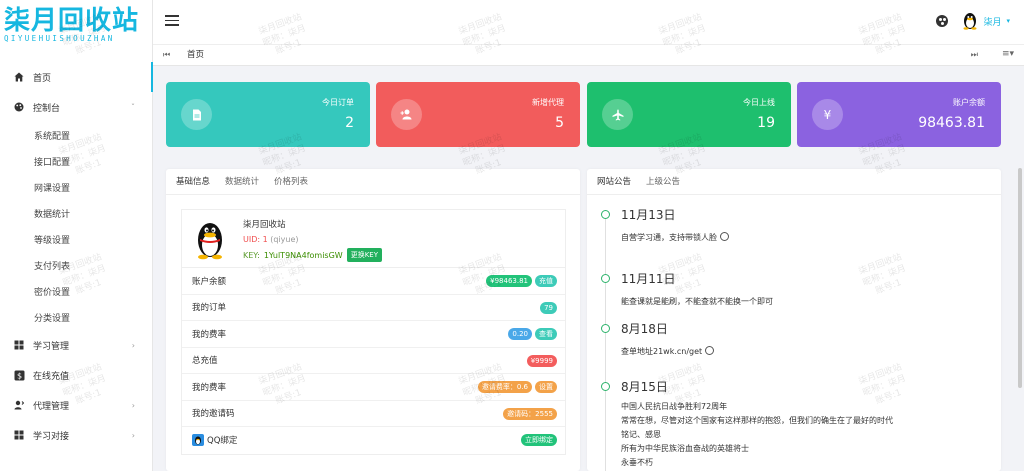  I want to click on sidebar-item-study-dock: 学习对接 ›, so click(76, 435).